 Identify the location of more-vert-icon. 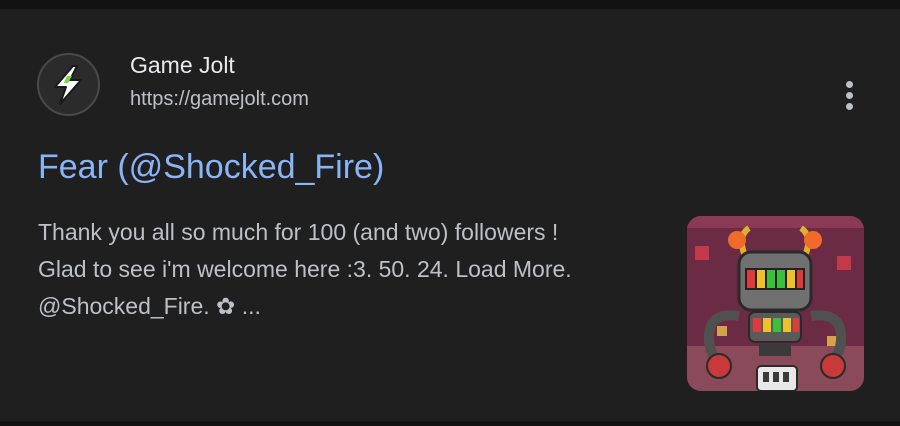
(849, 84).